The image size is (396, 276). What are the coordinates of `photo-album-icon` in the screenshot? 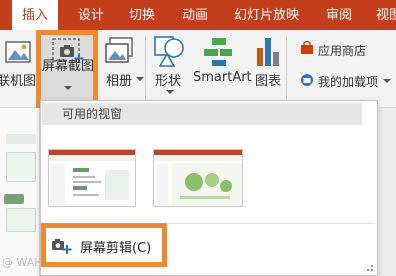 It's located at (119, 50).